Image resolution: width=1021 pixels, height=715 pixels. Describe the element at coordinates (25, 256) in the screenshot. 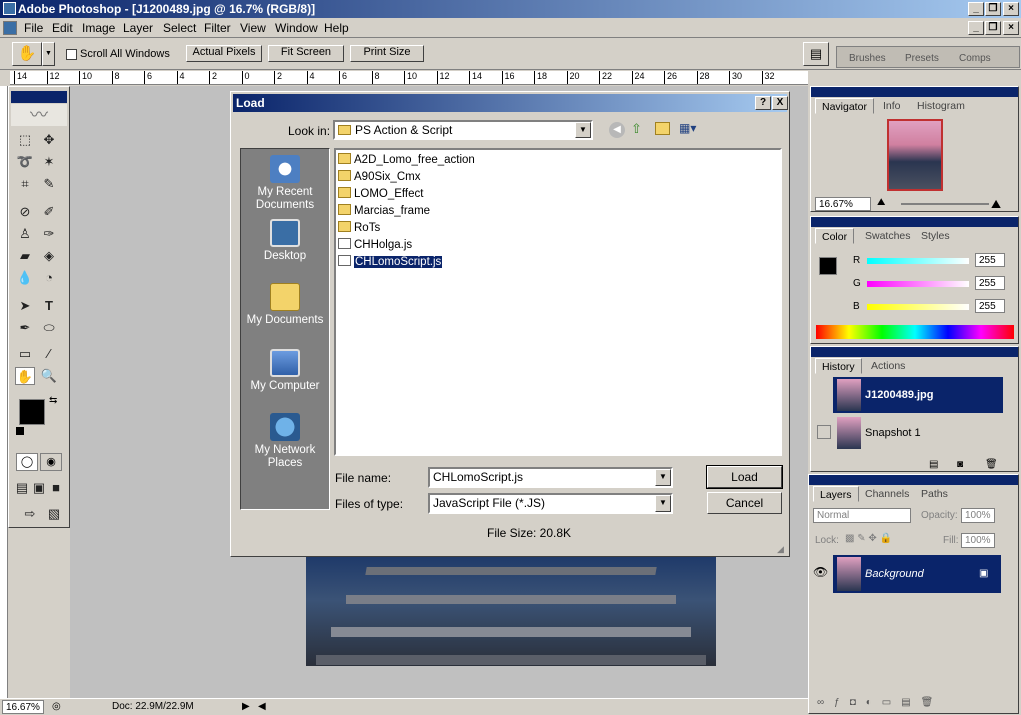

I see `eraser-tool-icon: ▰` at that location.